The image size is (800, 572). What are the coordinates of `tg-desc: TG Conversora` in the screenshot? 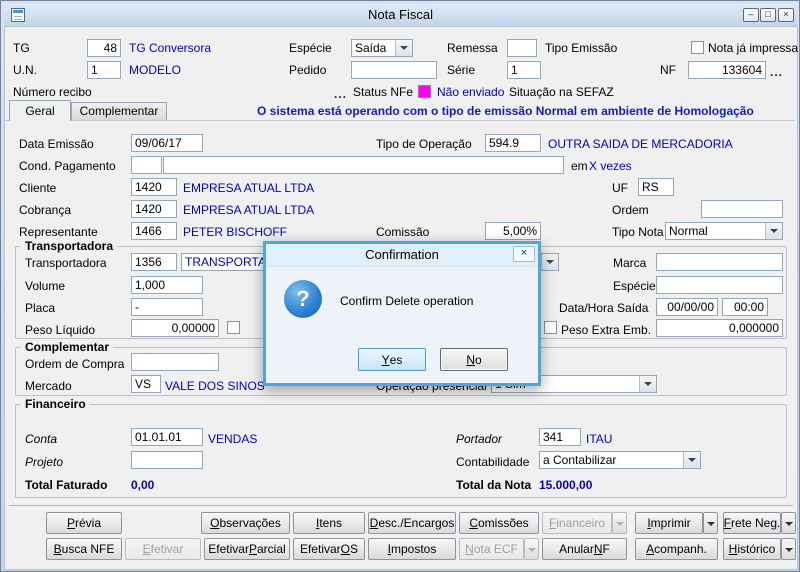 It's located at (170, 48).